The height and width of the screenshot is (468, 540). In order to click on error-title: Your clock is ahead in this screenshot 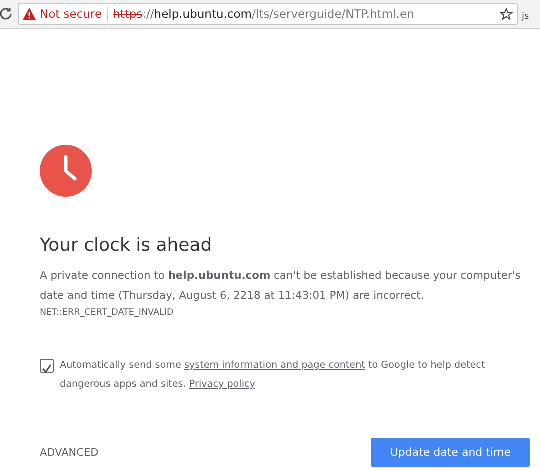, I will do `click(127, 245)`.